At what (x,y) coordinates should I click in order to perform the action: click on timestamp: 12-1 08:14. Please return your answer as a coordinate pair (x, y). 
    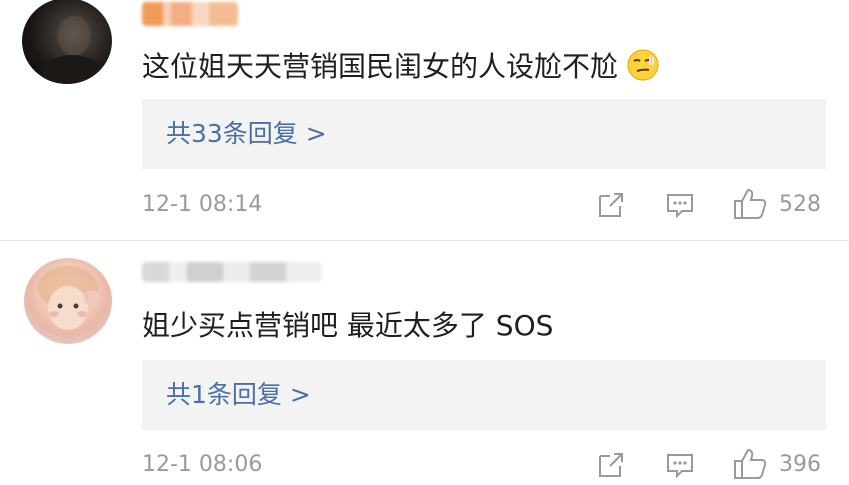
    Looking at the image, I should click on (202, 204).